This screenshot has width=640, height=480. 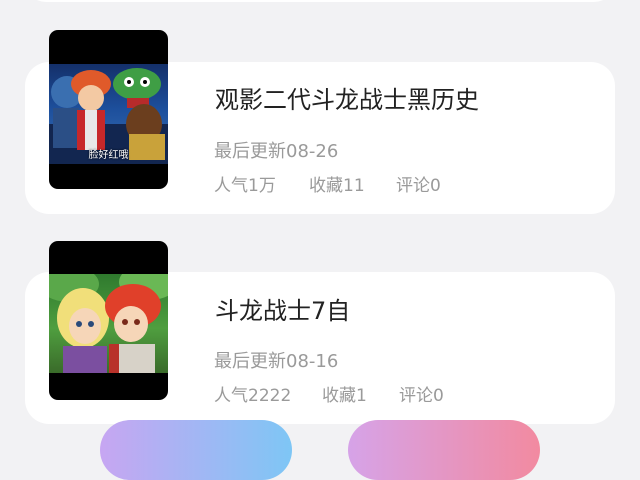 I want to click on cartoon-characters-illustration, so click(x=108, y=323).